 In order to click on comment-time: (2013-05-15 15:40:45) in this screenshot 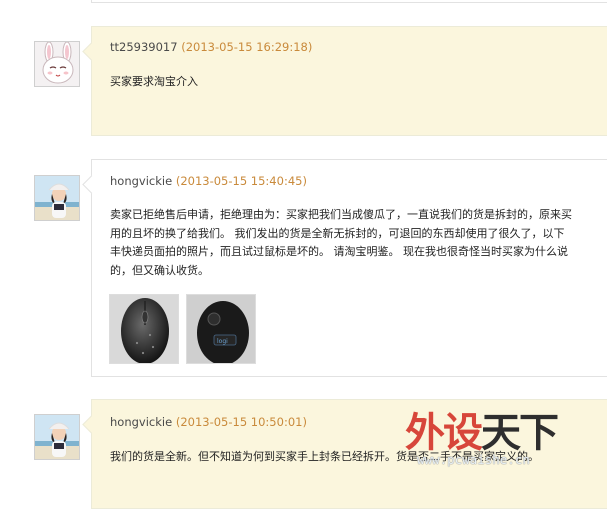, I will do `click(241, 181)`.